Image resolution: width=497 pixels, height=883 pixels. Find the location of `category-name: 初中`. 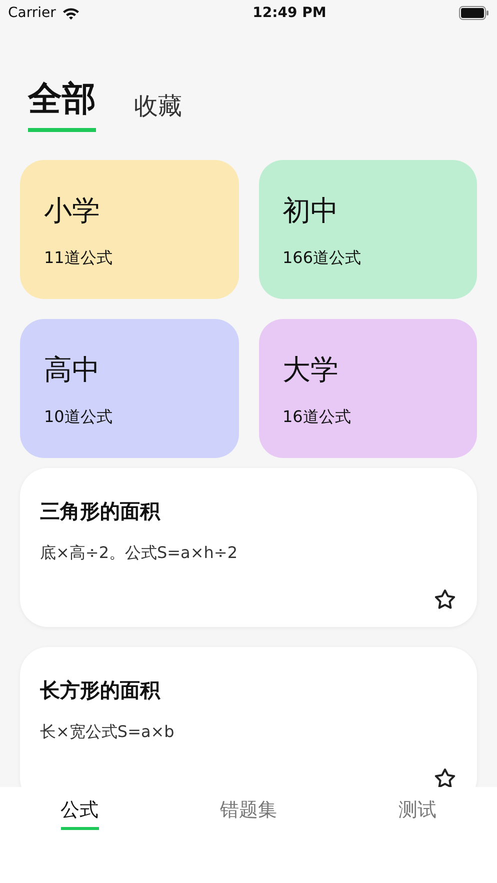

category-name: 初中 is located at coordinates (311, 211).